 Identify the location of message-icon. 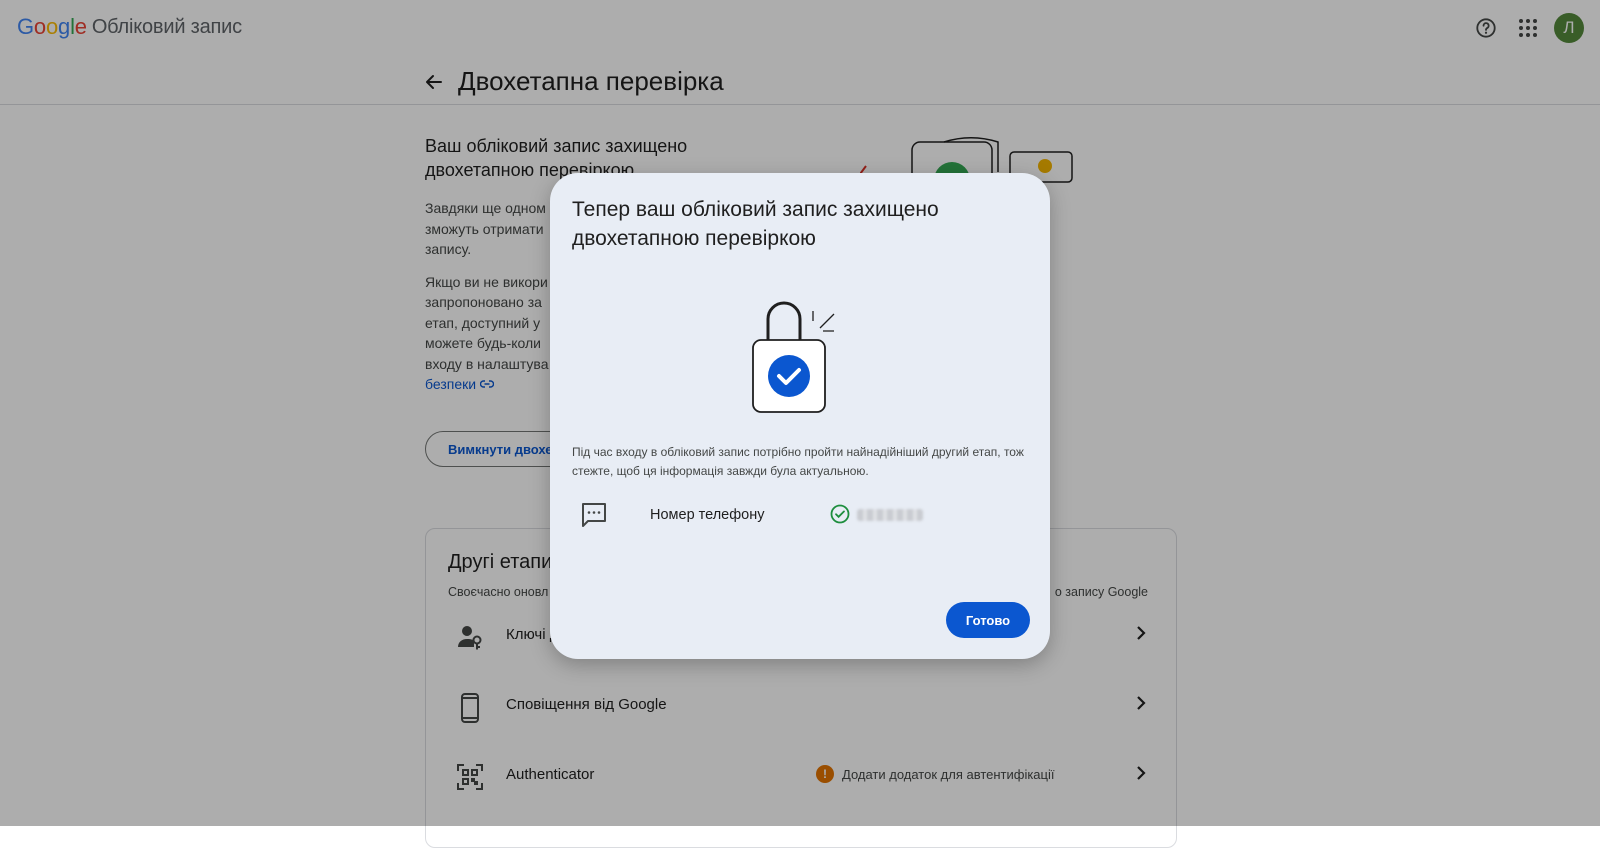
(594, 517).